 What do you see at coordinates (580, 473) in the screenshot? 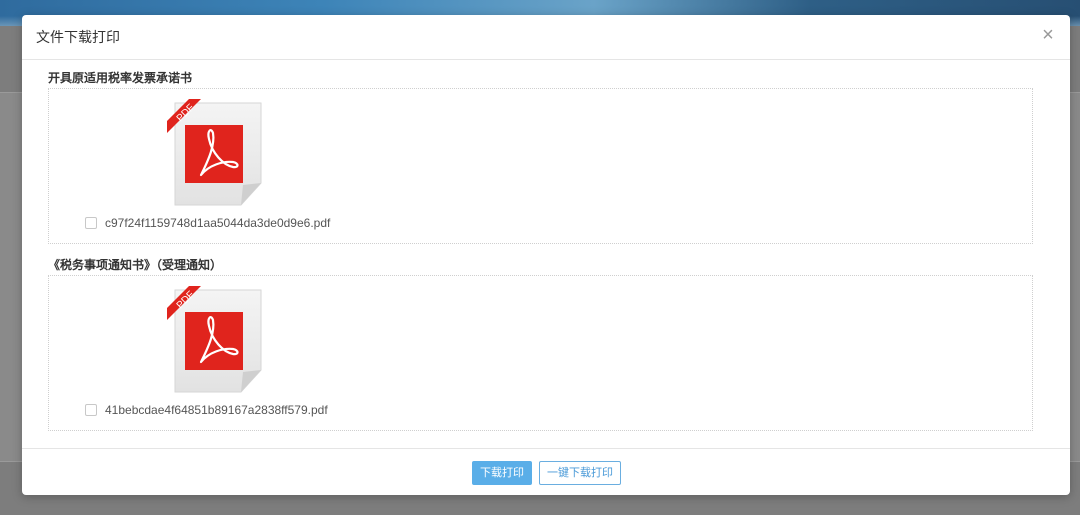
I see `one-click-download-print-button: 一键下载打印` at bounding box center [580, 473].